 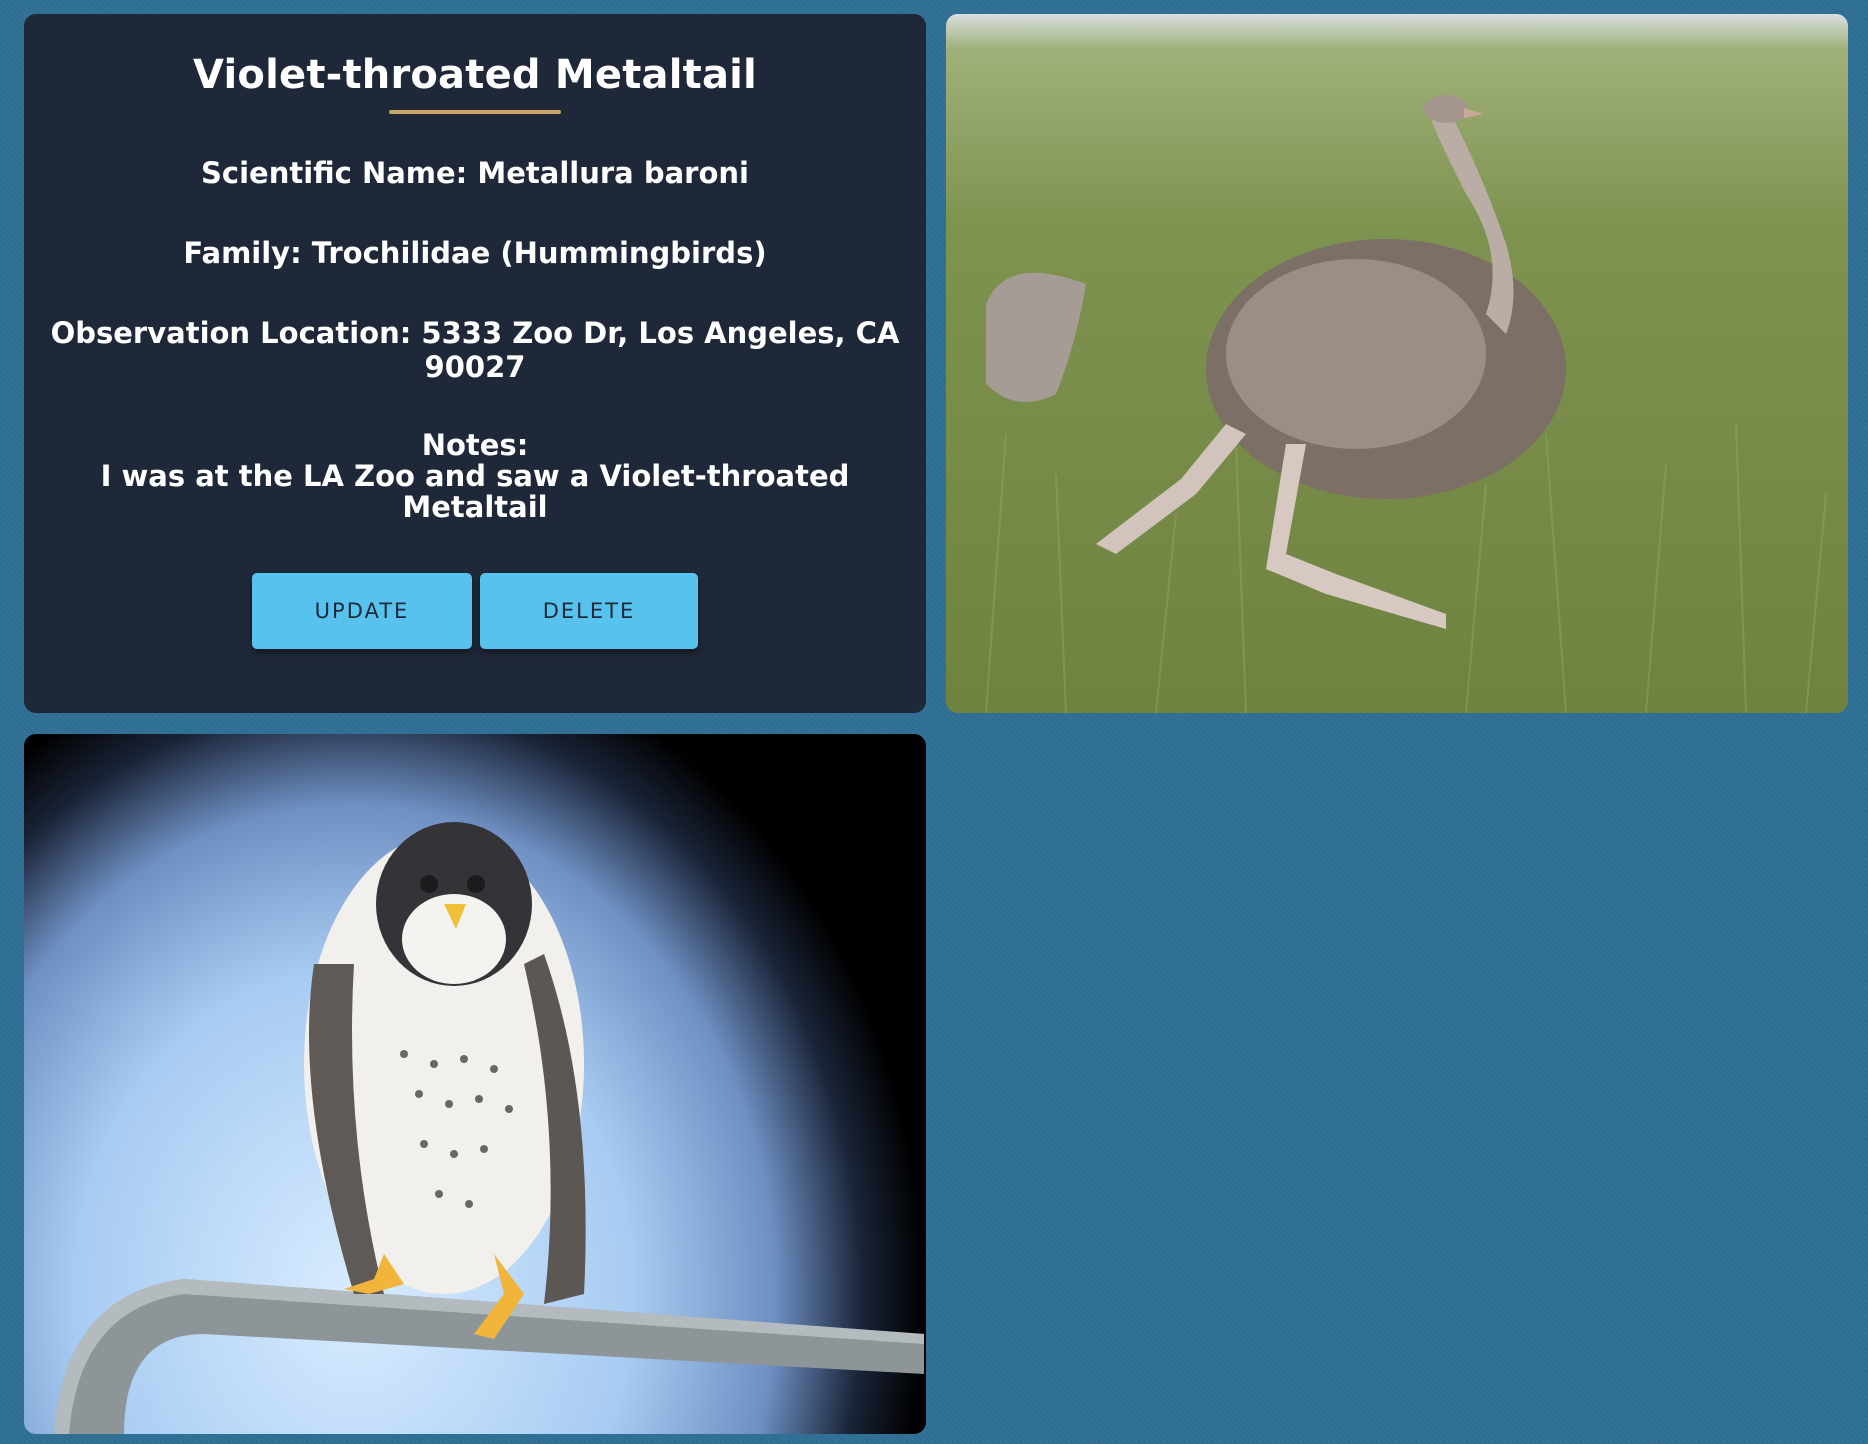 I want to click on family: Family: Trochilidae (Hummingbirds), so click(x=475, y=253).